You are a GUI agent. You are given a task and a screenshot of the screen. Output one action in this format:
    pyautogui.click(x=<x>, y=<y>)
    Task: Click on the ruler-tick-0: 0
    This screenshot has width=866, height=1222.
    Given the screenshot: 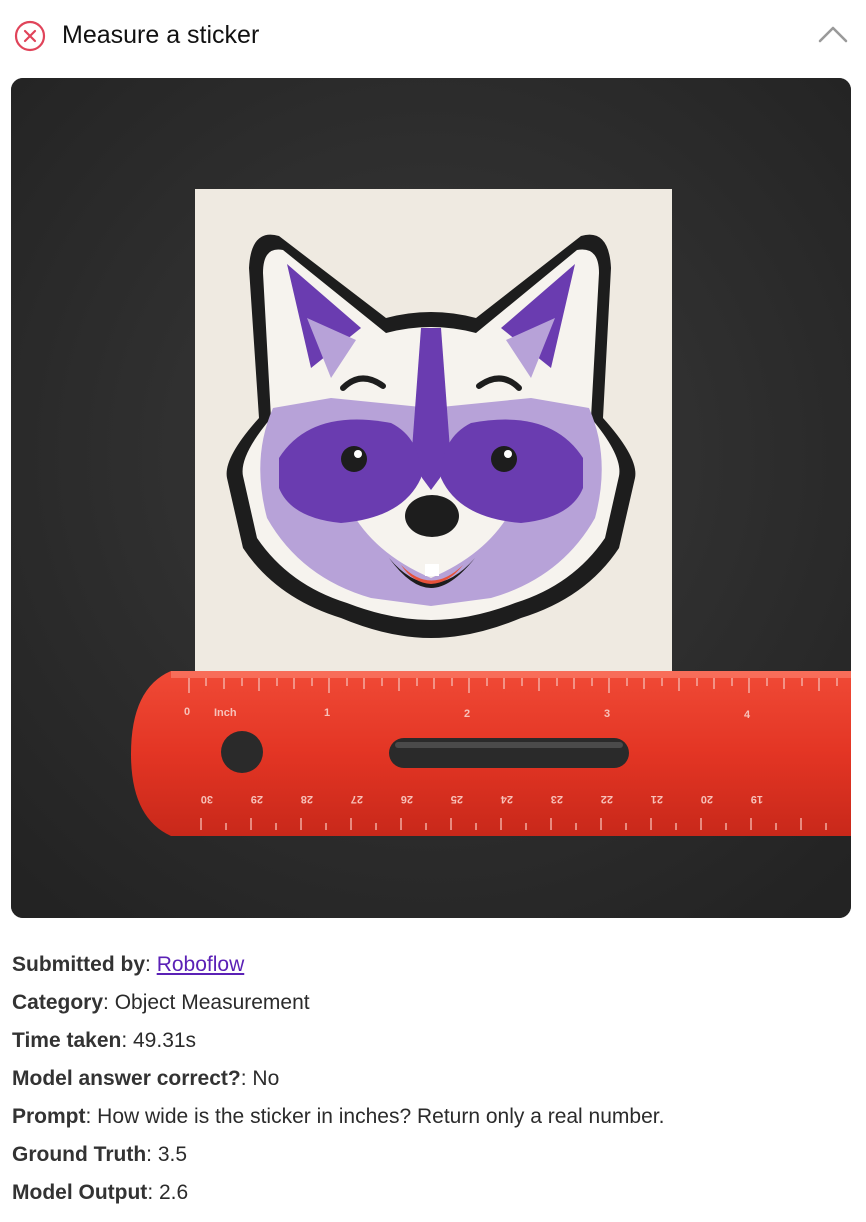 What is the action you would take?
    pyautogui.click(x=187, y=712)
    